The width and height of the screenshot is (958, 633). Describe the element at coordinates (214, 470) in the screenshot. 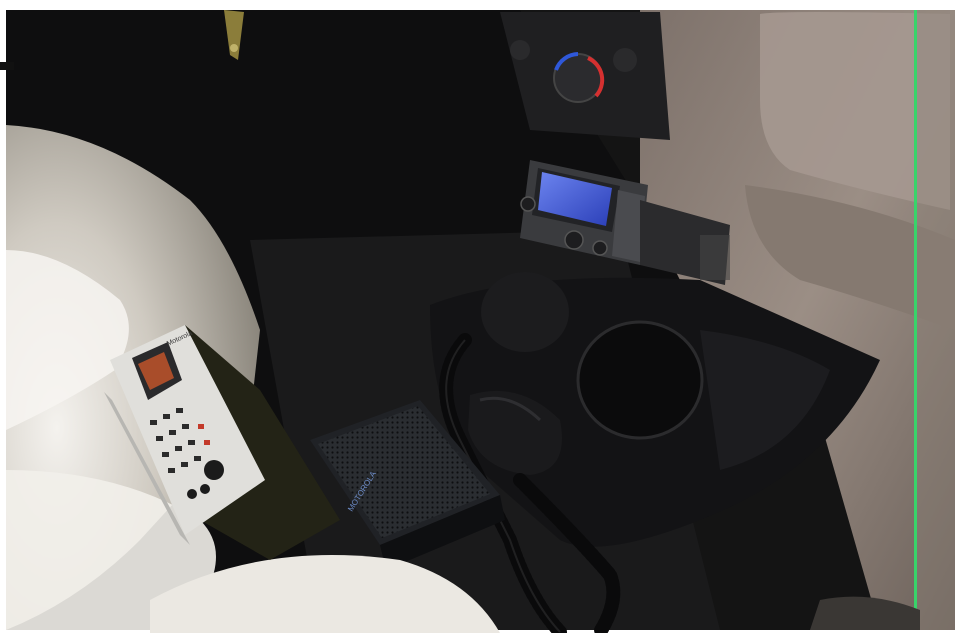

I see `radio-unit-knob` at that location.